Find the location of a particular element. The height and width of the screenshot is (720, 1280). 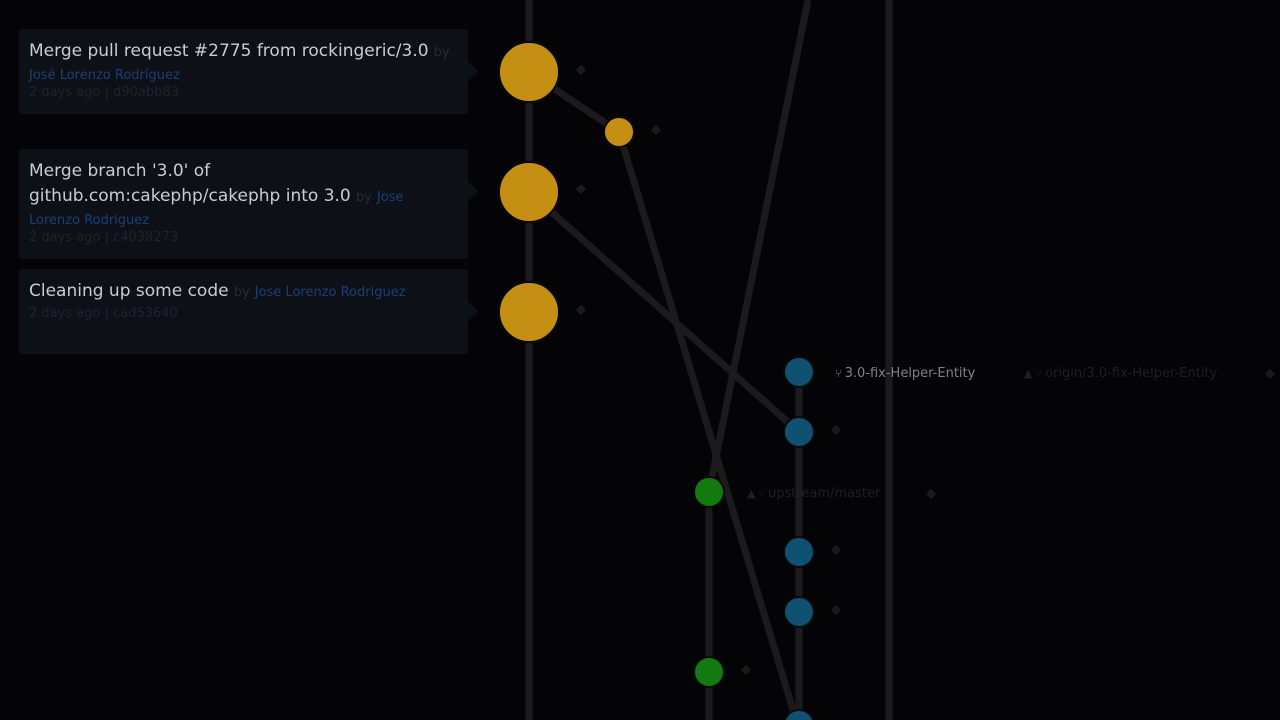

lane-line is located at coordinates (664, 312).